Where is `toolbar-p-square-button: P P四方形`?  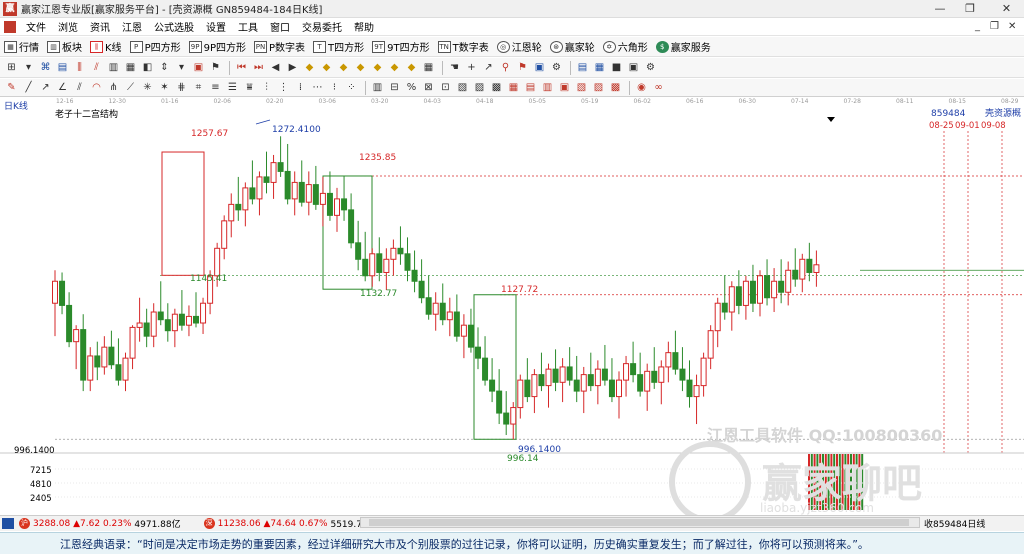 toolbar-p-square-button: P P四方形 is located at coordinates (155, 47).